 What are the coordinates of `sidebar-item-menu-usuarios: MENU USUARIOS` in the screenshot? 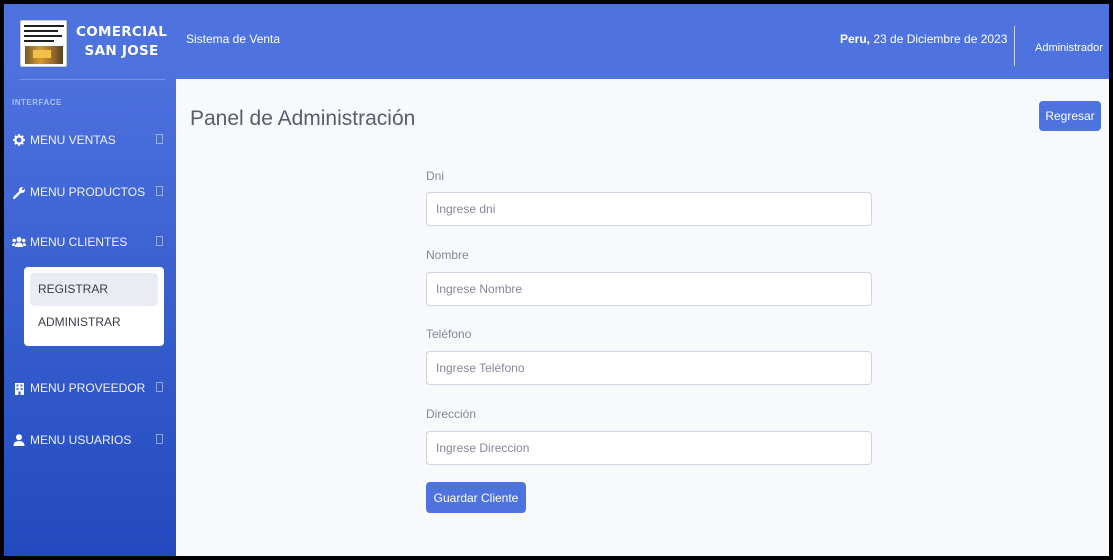 It's located at (92, 440).